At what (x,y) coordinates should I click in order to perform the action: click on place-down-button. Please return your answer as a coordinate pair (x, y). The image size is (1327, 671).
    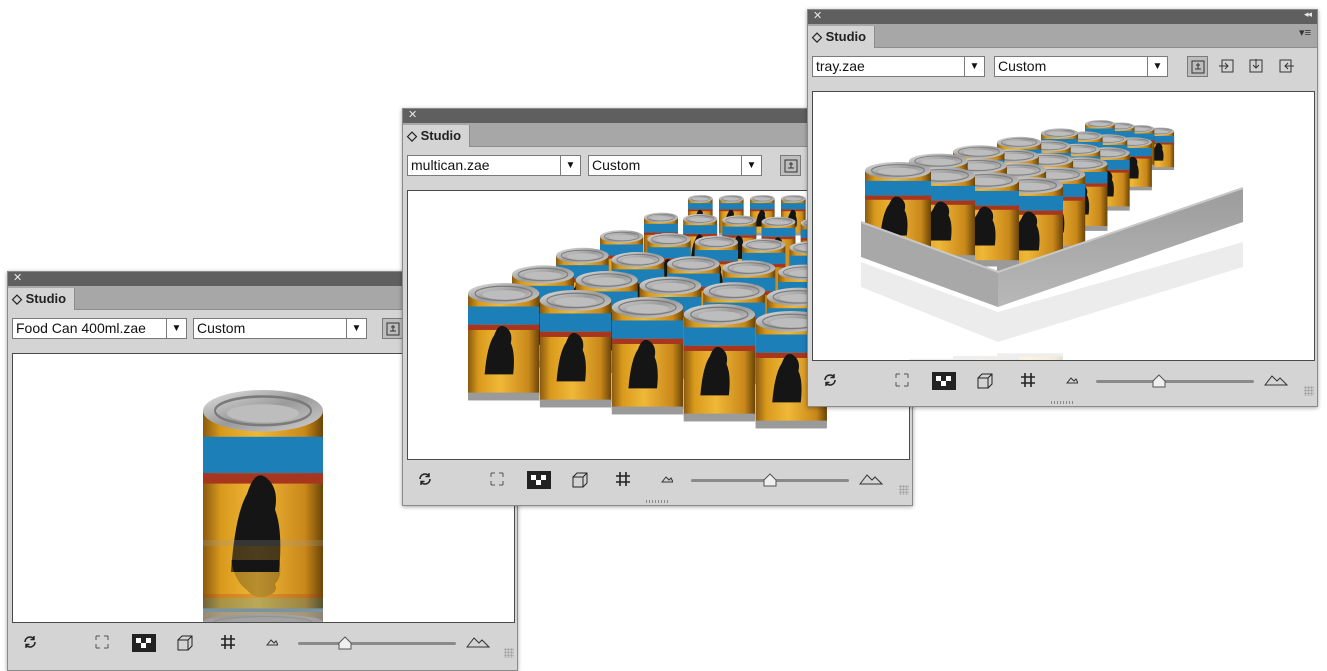
    Looking at the image, I should click on (1256, 66).